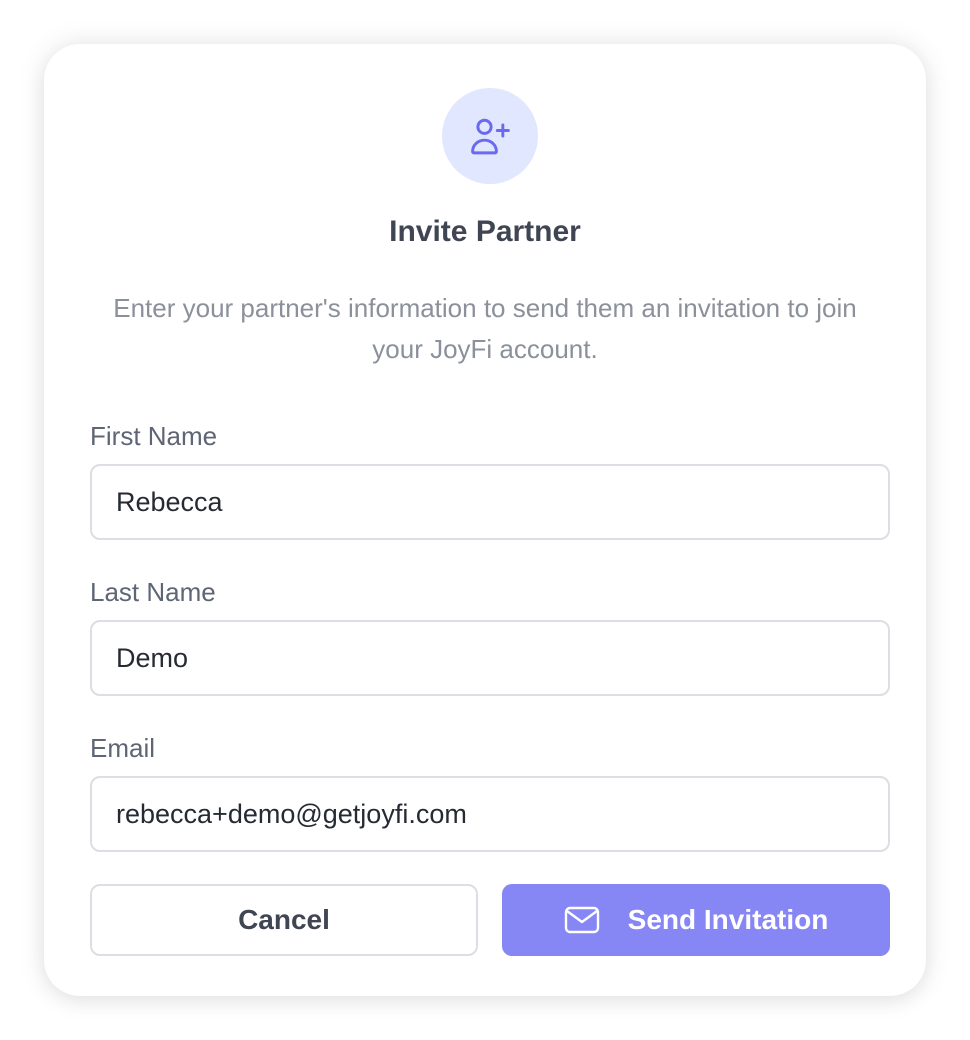 The width and height of the screenshot is (970, 1040). Describe the element at coordinates (490, 136) in the screenshot. I see `user-plus-icon` at that location.